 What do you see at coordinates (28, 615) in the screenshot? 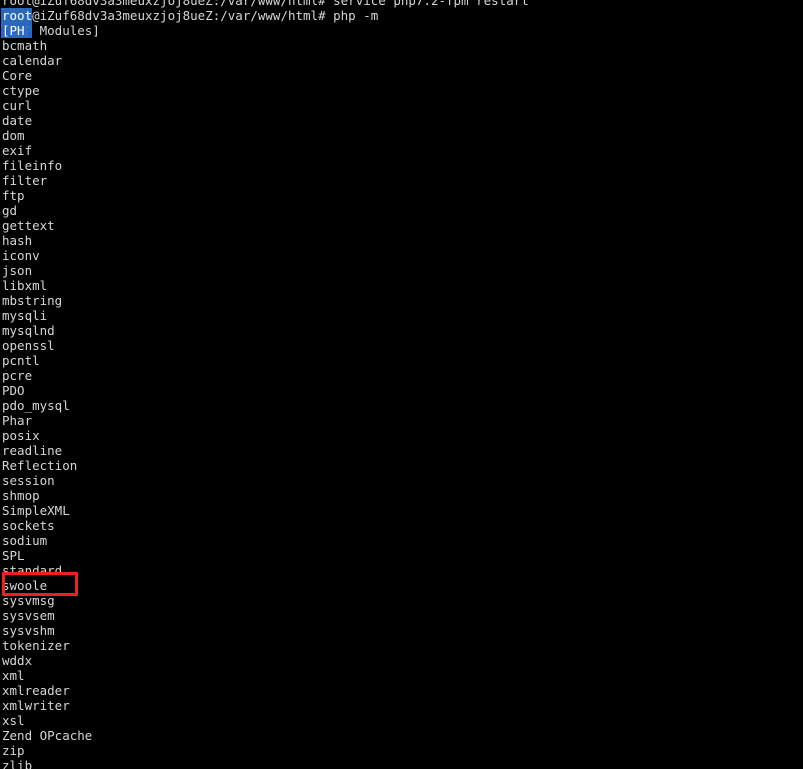
I see `php-module-item: sysvsem` at bounding box center [28, 615].